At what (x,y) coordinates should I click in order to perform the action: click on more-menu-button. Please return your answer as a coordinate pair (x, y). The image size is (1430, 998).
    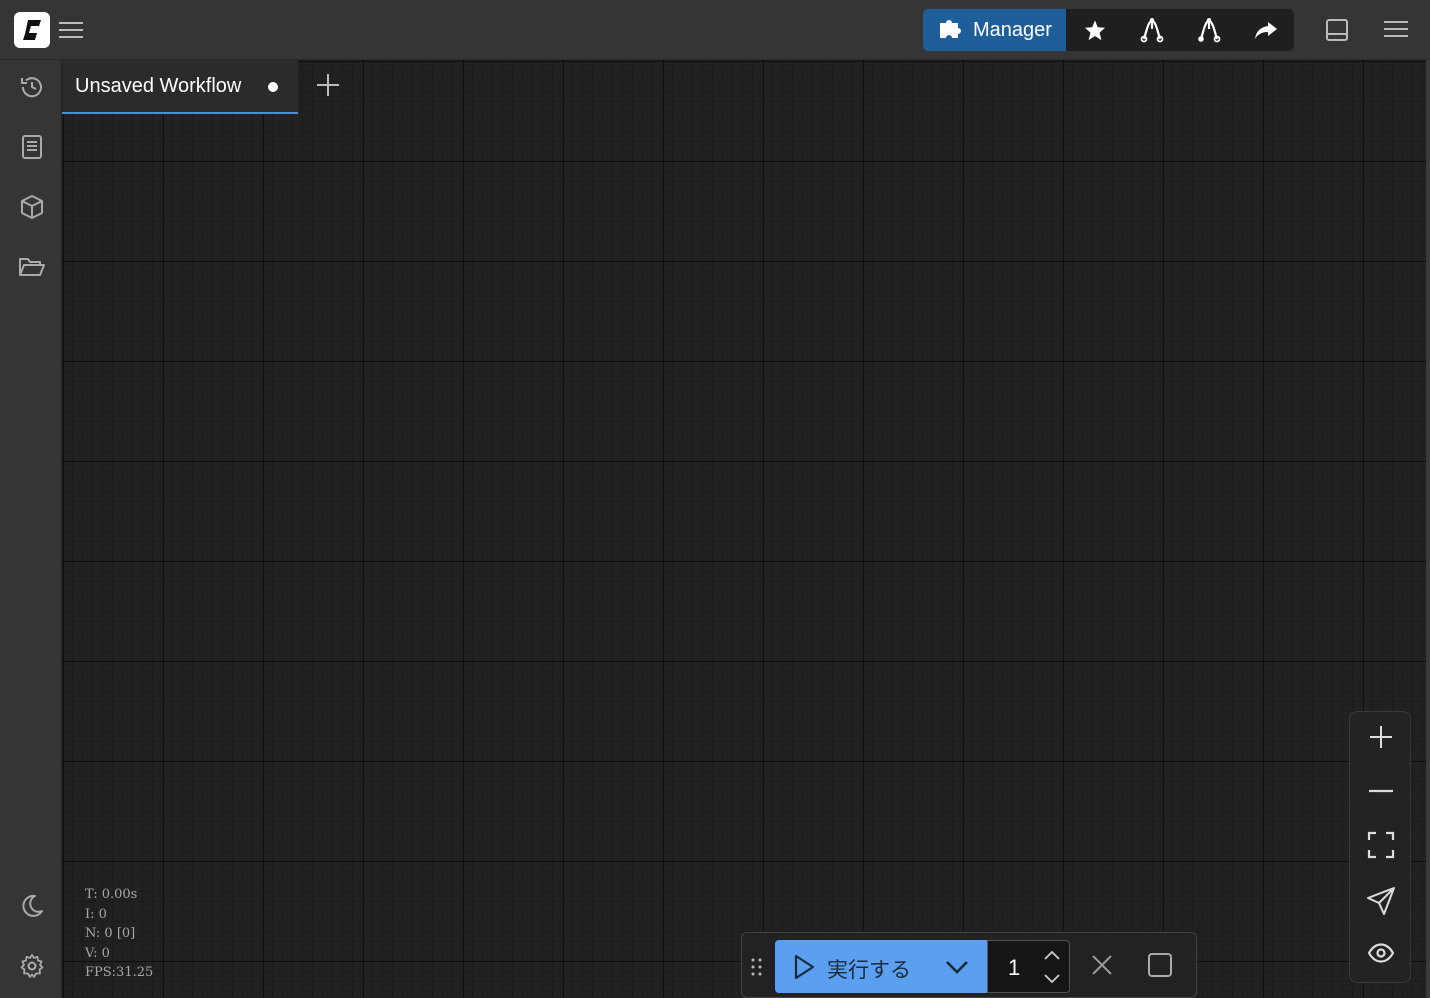
    Looking at the image, I should click on (1396, 30).